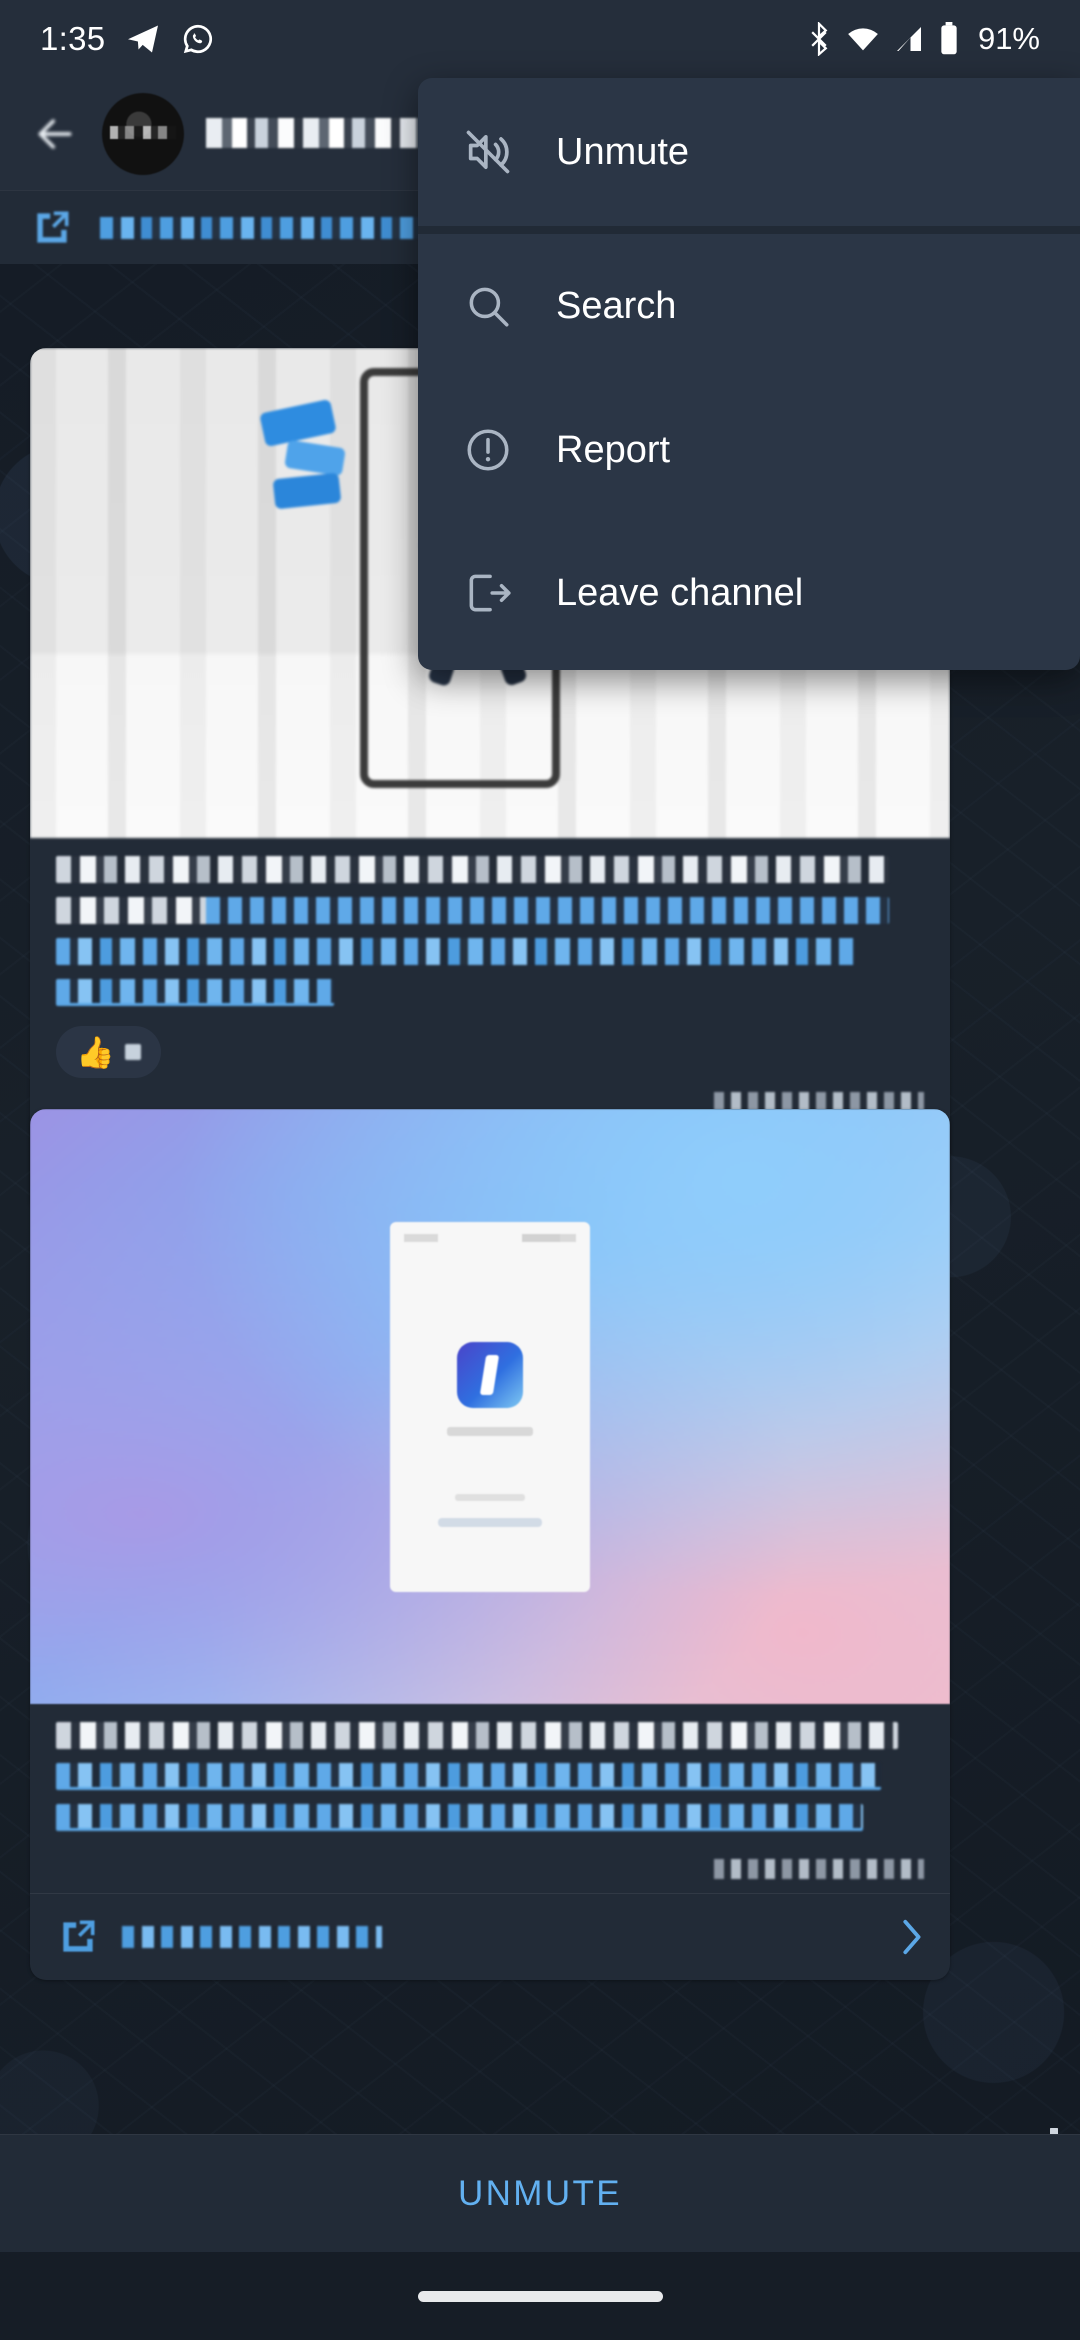  I want to click on battery-icon, so click(949, 38).